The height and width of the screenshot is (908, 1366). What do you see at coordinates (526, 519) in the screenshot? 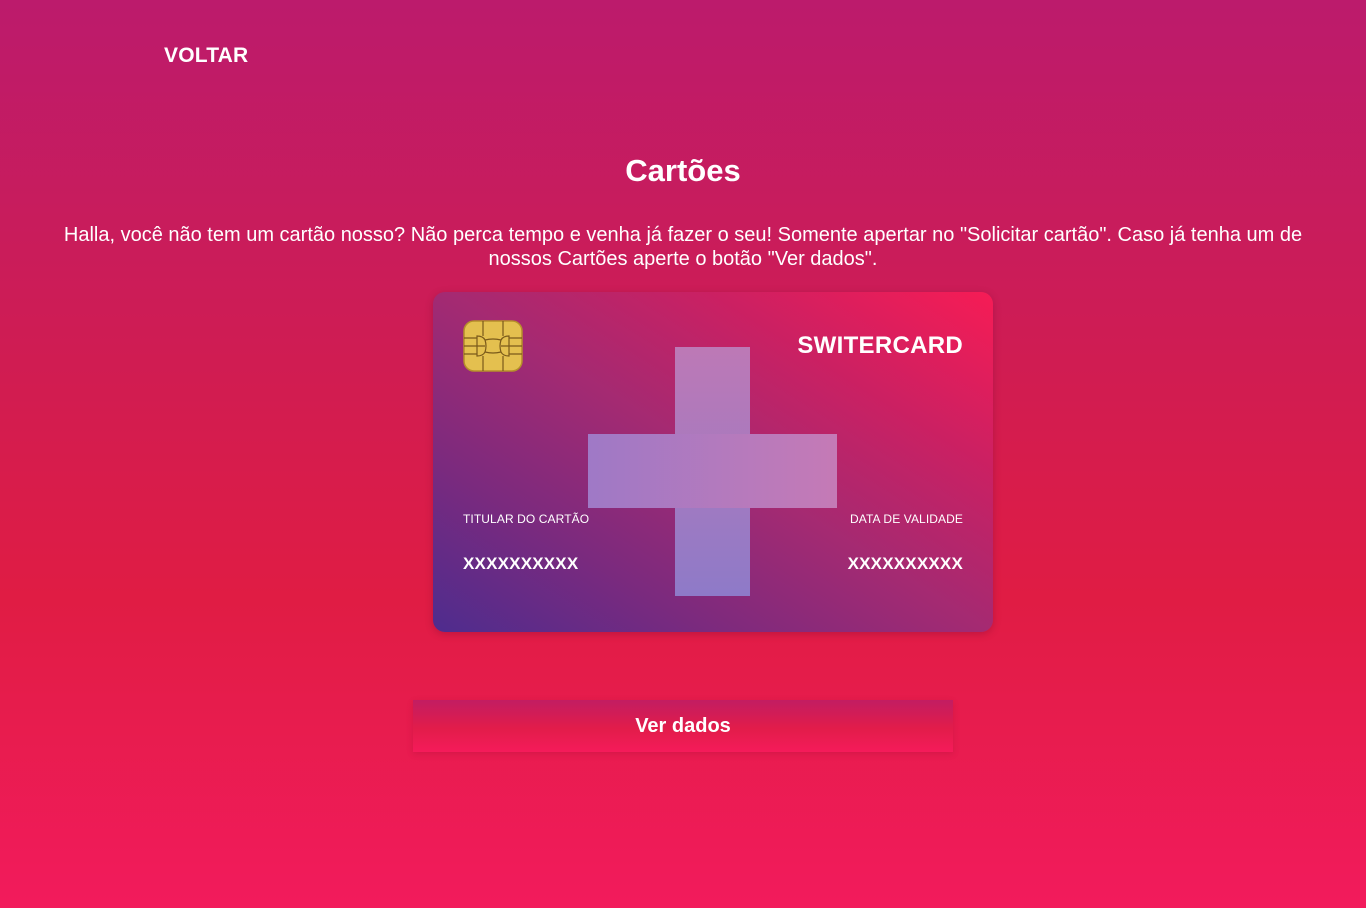
I see `card-holder-label: TITULAR DO CARTÃO` at bounding box center [526, 519].